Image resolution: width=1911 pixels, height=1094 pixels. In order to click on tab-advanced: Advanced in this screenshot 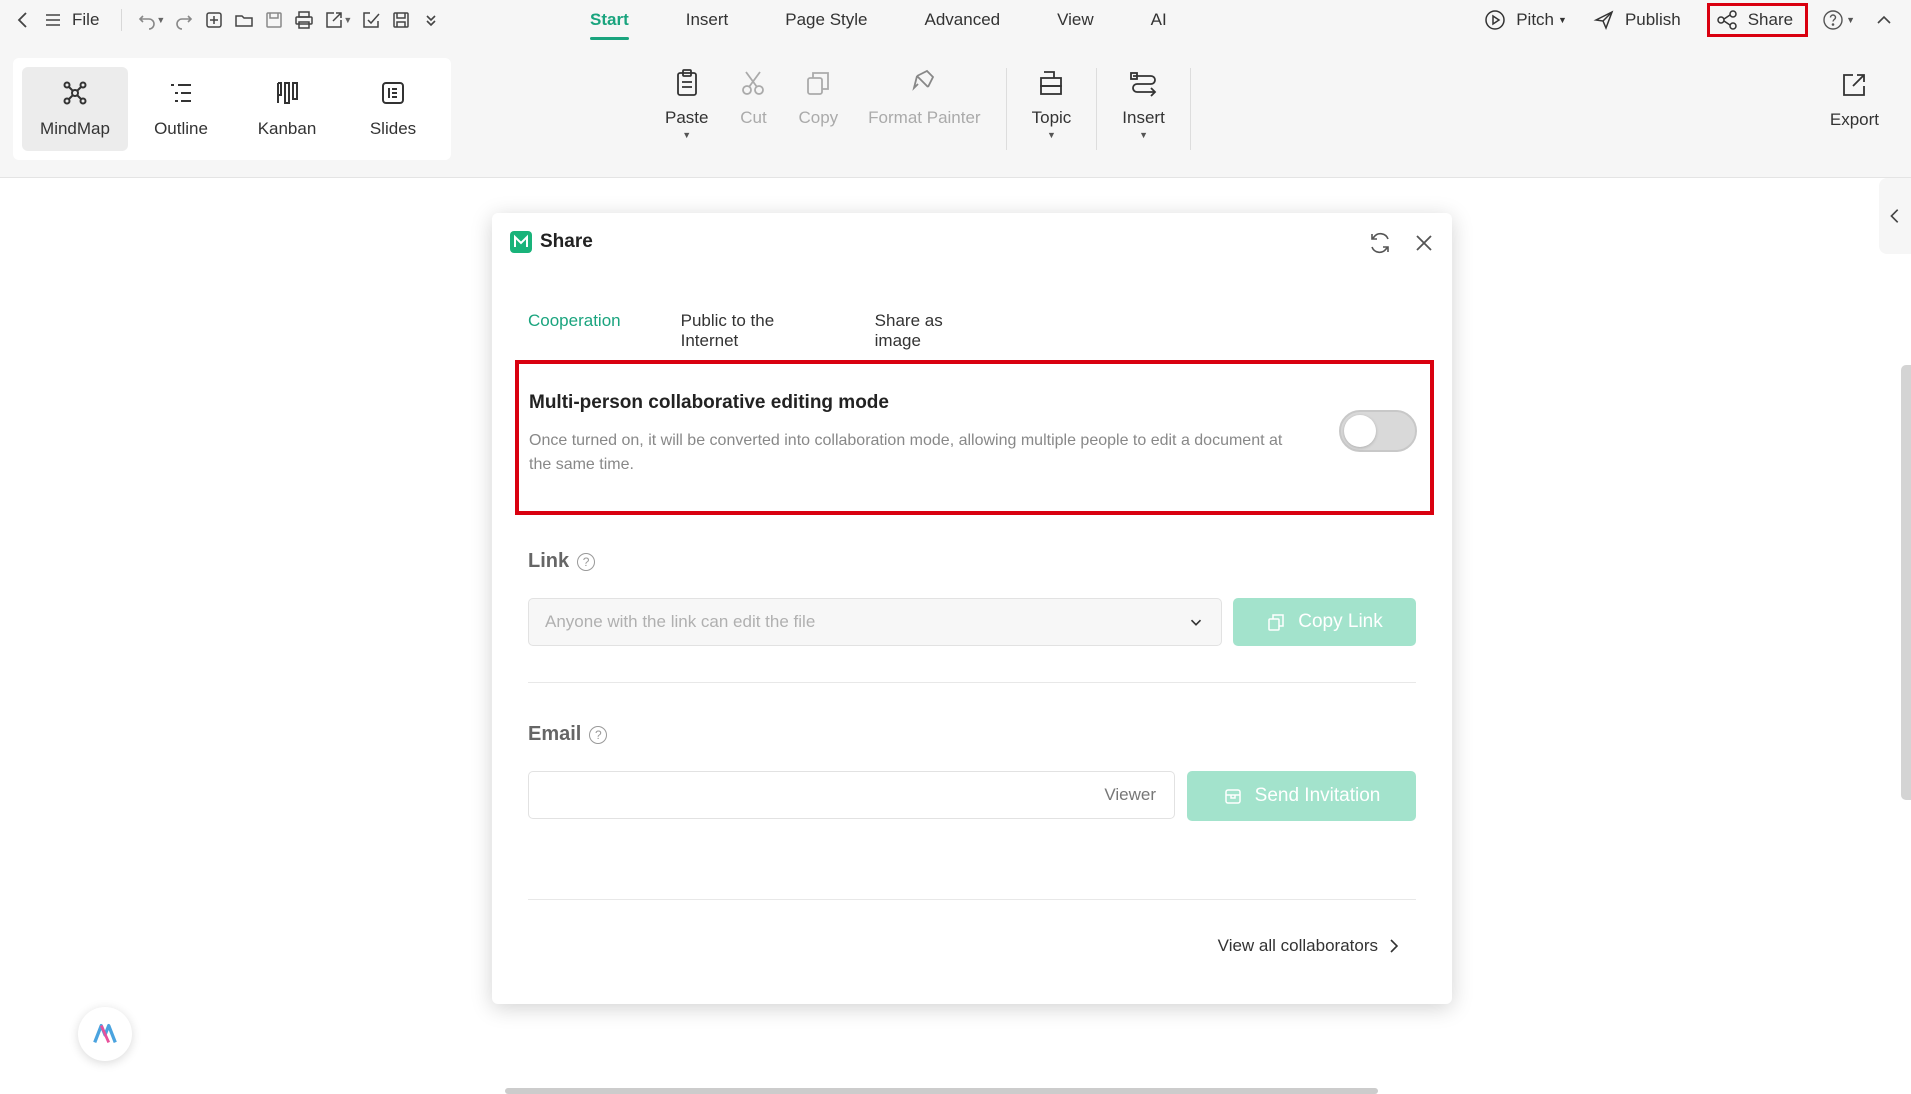, I will do `click(963, 20)`.